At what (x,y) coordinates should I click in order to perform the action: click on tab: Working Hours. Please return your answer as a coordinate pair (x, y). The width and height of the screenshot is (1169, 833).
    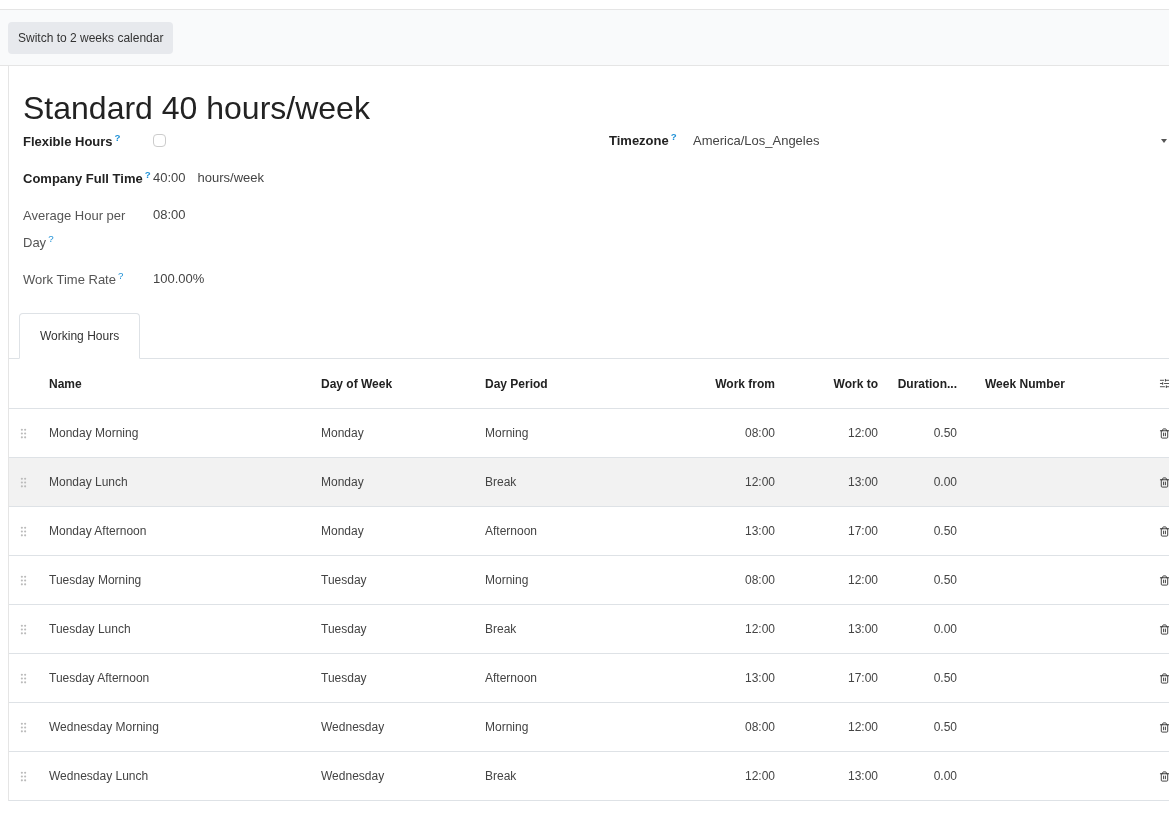
    Looking at the image, I should click on (80, 336).